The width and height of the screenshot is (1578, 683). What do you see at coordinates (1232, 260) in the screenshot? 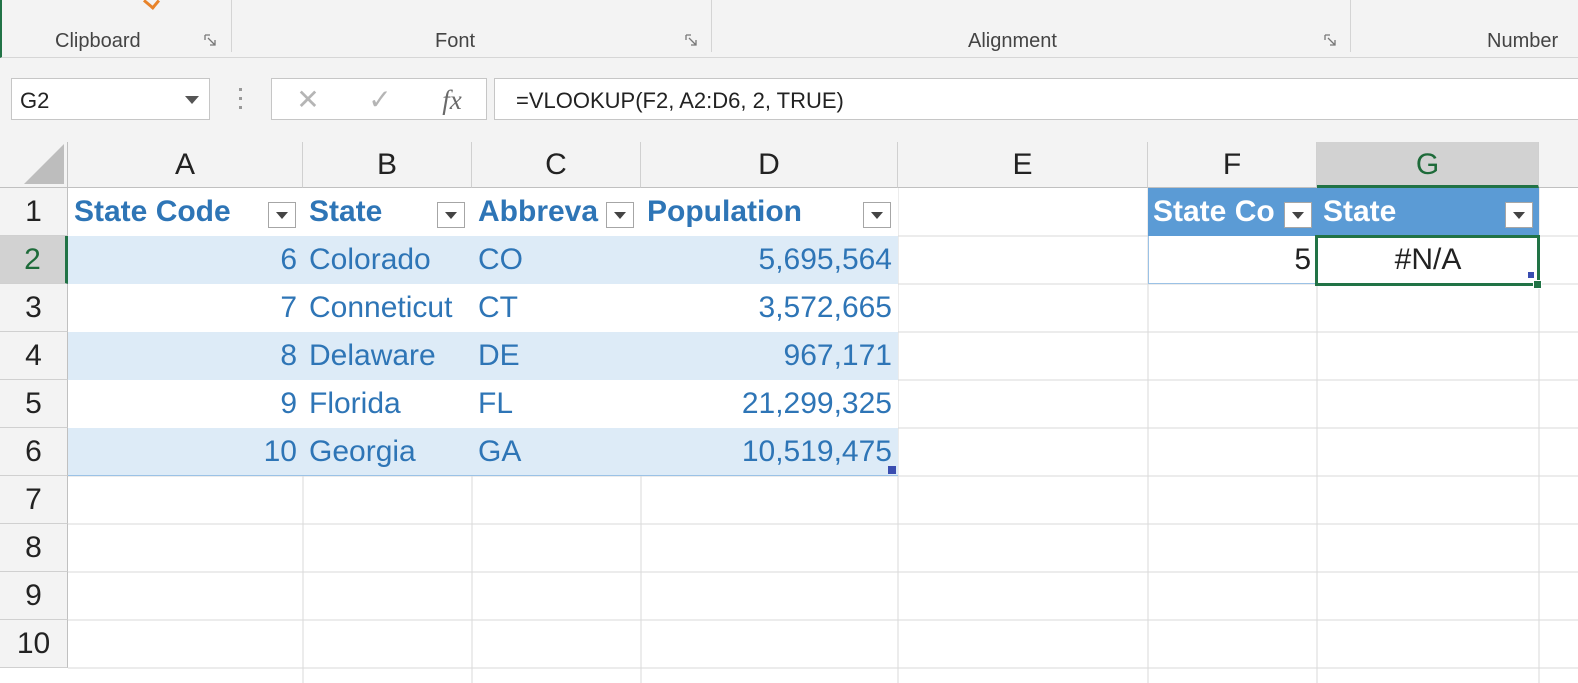
I see `table2-cell-state-code: 5` at bounding box center [1232, 260].